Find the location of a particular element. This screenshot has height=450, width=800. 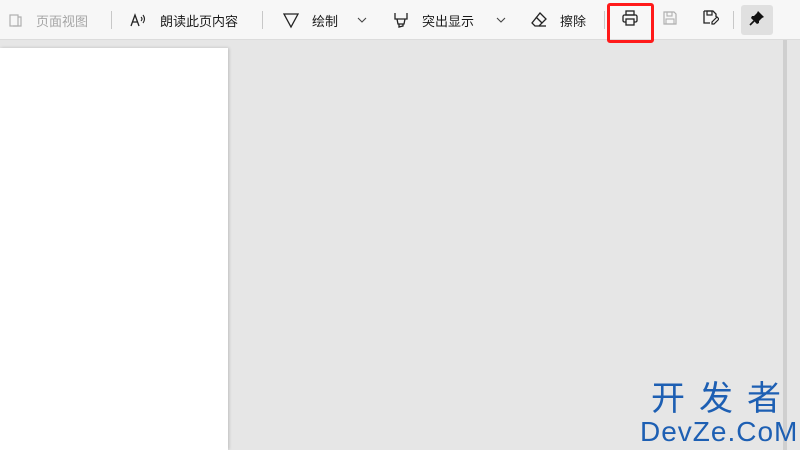

save-as-button is located at coordinates (710, 20).